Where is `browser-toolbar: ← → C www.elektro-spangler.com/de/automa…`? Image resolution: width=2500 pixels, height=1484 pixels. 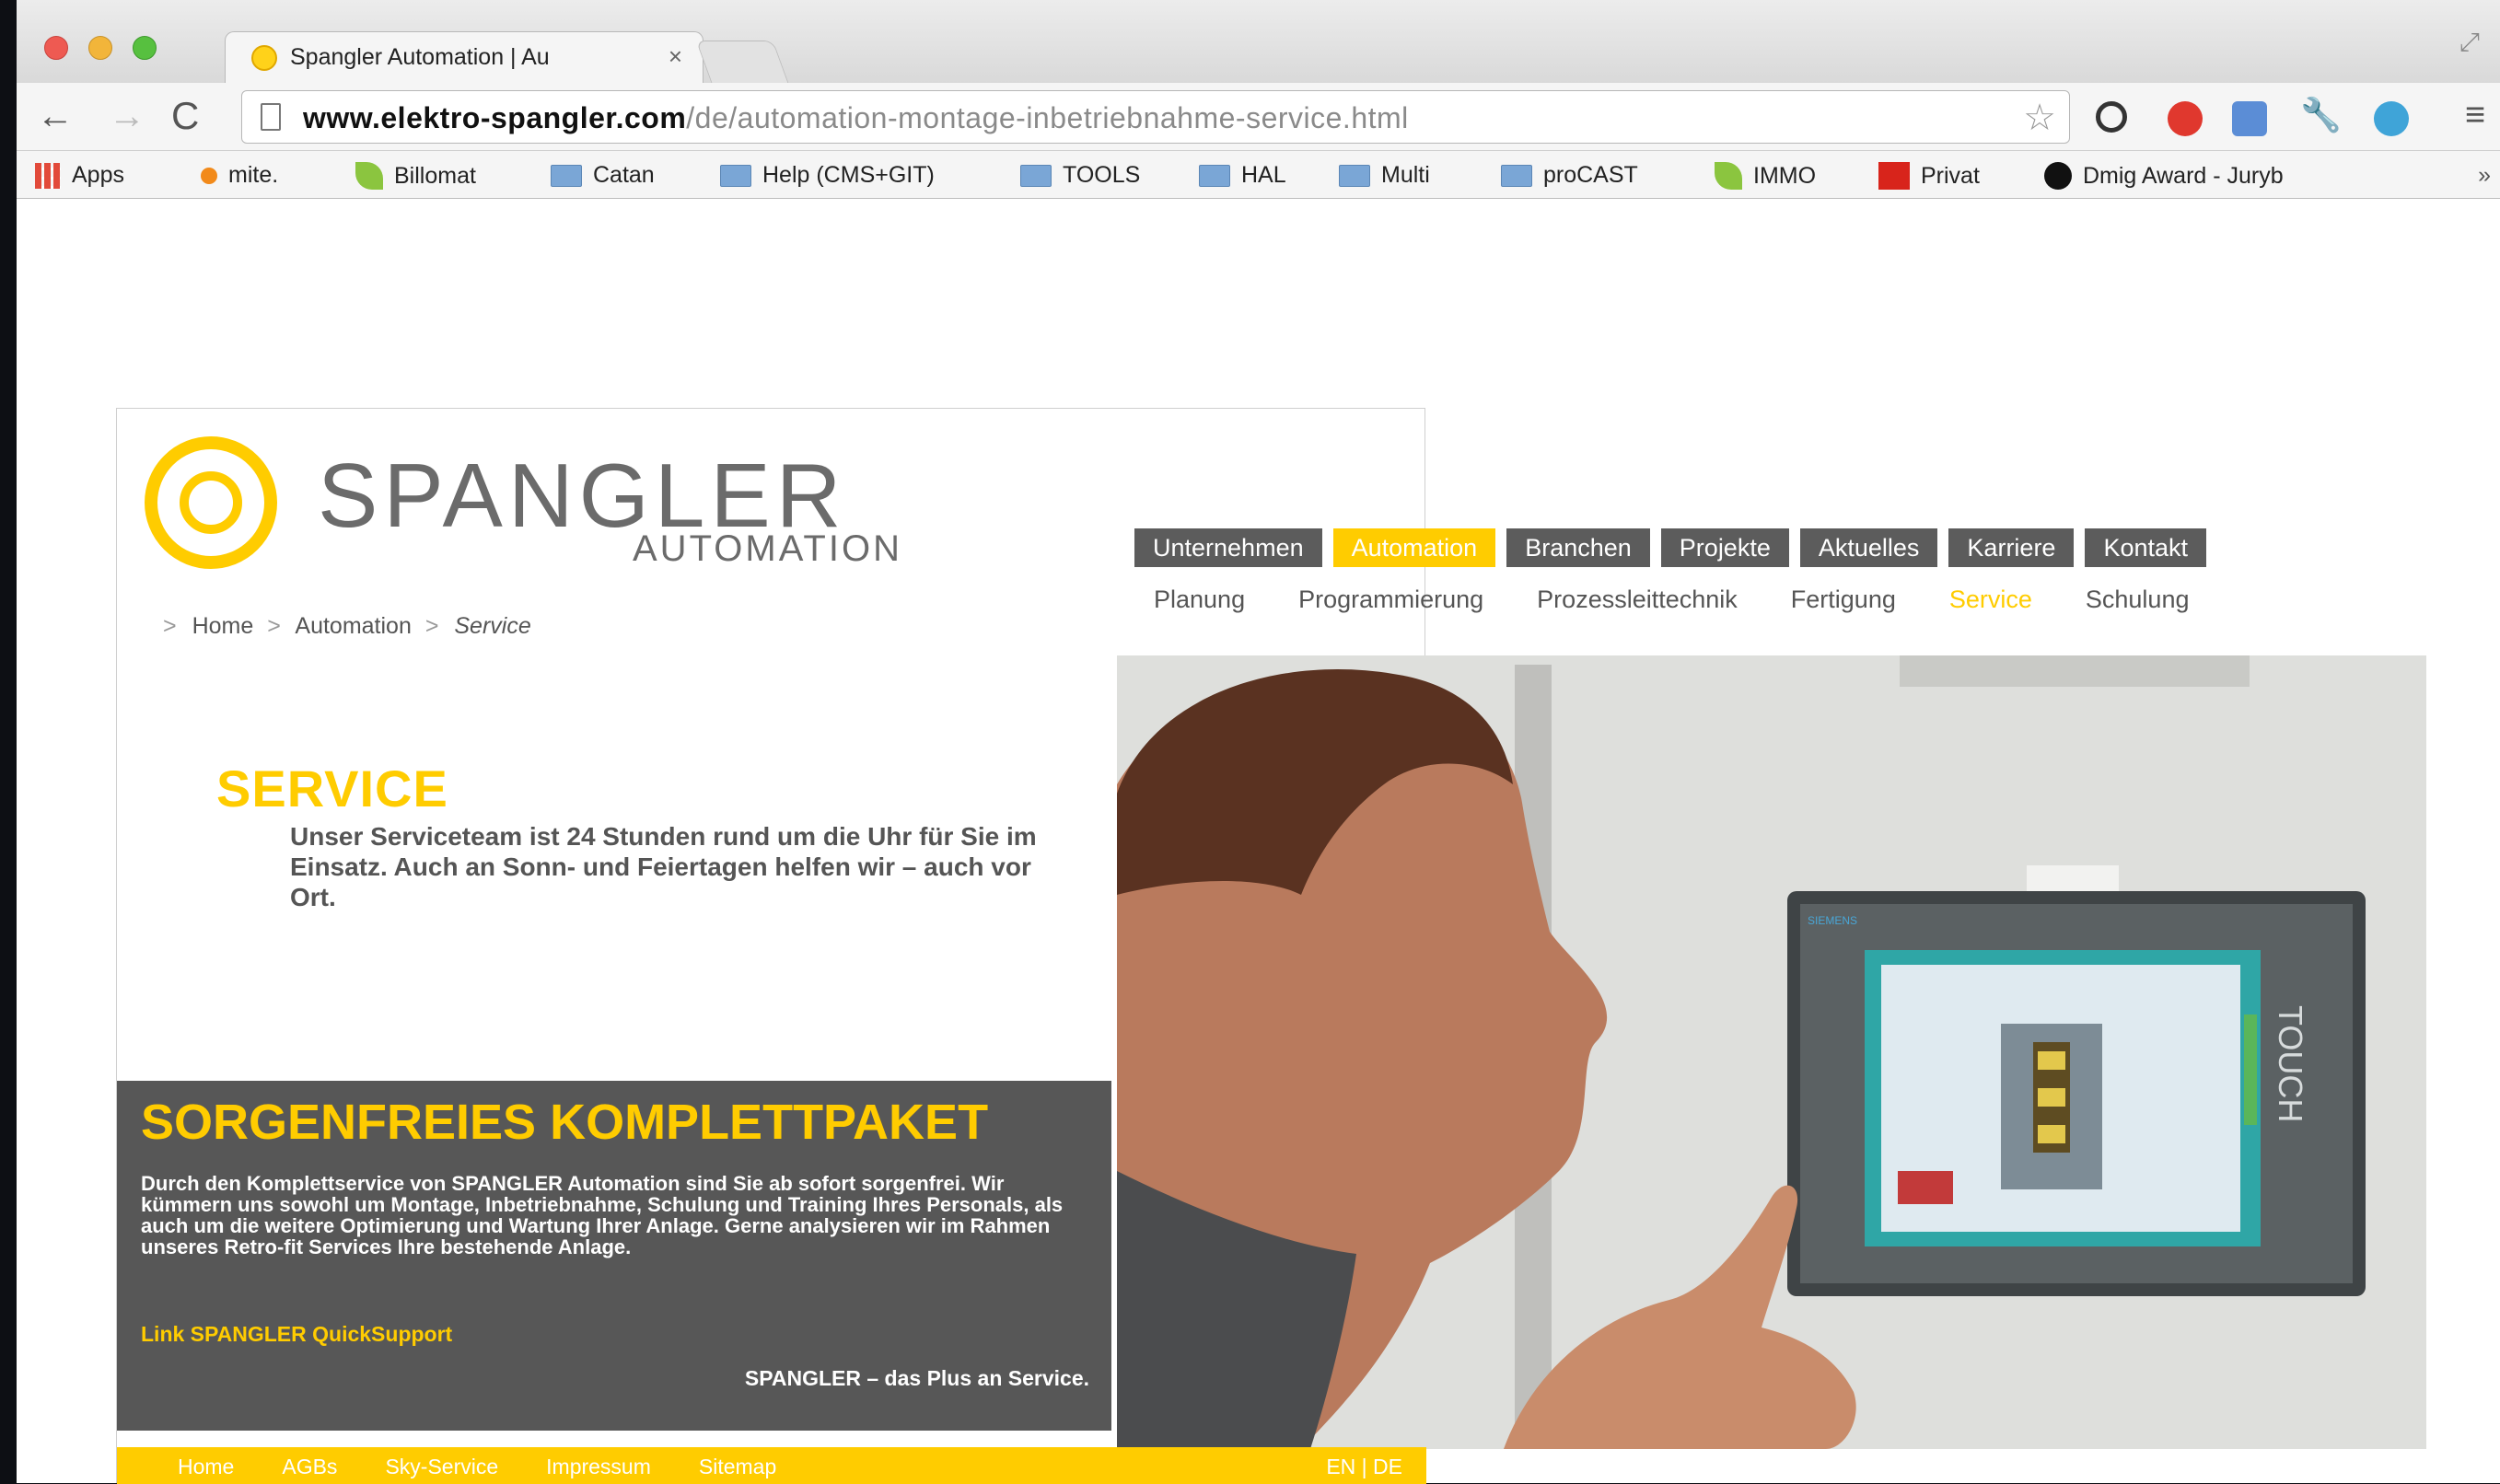
browser-toolbar: ← → C www.elektro-spangler.com/de/automa… is located at coordinates (1258, 117).